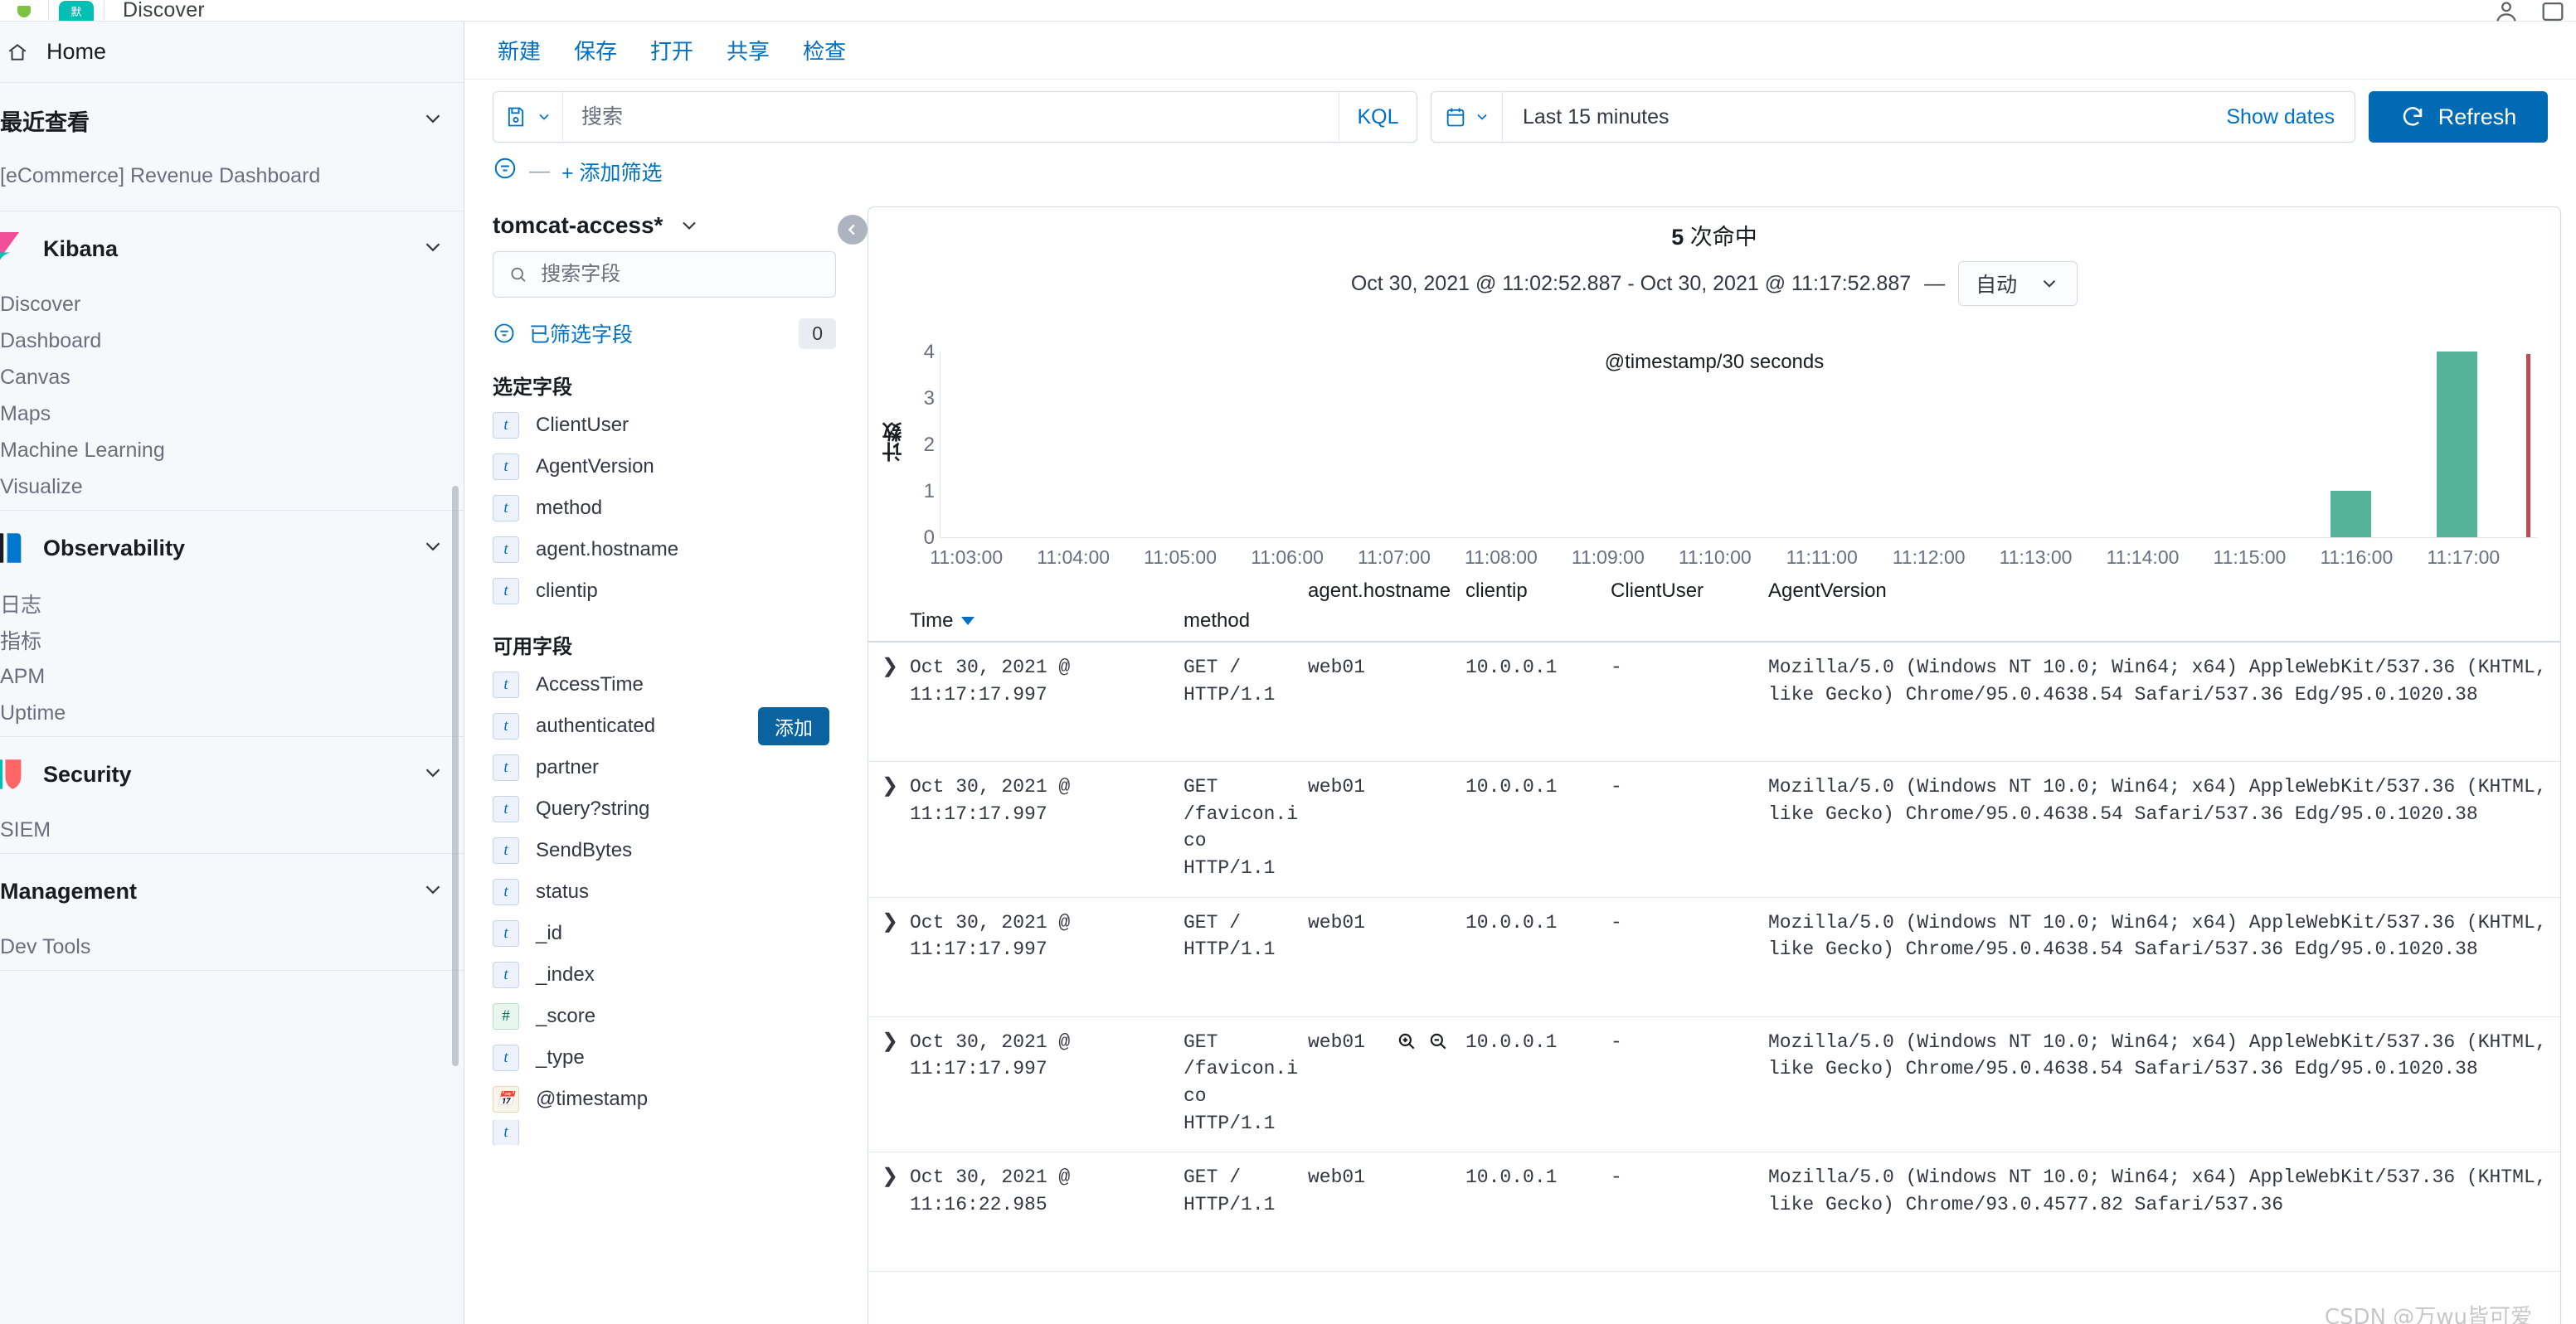  I want to click on list-item: t AccessTime, so click(664, 685).